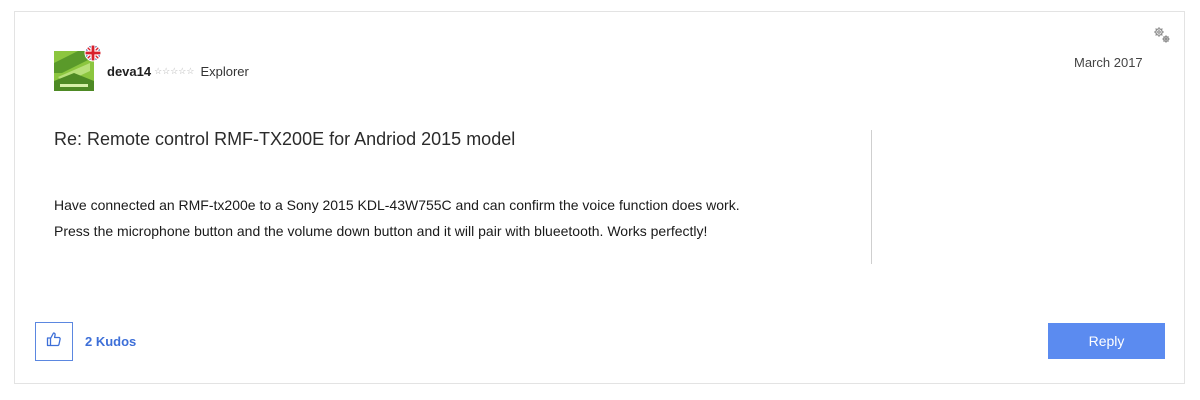 This screenshot has height=400, width=1200. I want to click on author-info: deva14 ☆☆☆☆☆ Explorer, so click(178, 71).